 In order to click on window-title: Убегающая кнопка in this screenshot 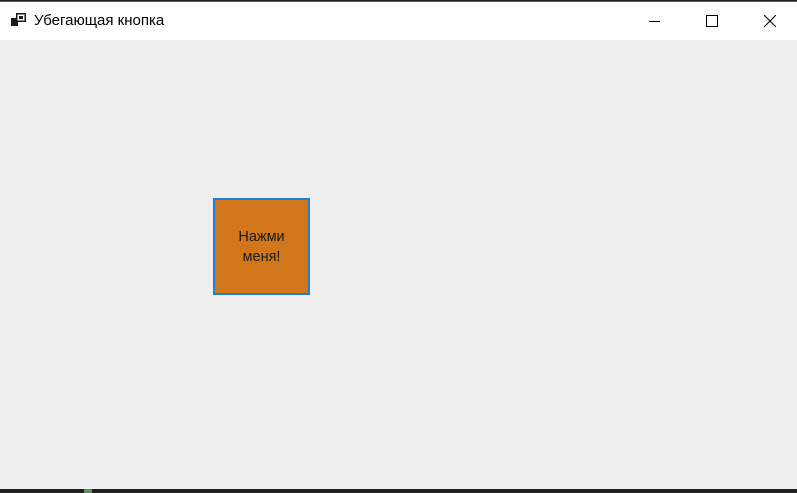, I will do `click(99, 20)`.